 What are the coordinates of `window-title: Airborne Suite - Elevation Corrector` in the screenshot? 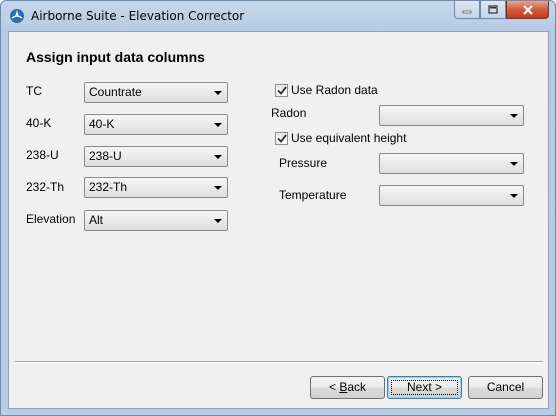 It's located at (138, 16).